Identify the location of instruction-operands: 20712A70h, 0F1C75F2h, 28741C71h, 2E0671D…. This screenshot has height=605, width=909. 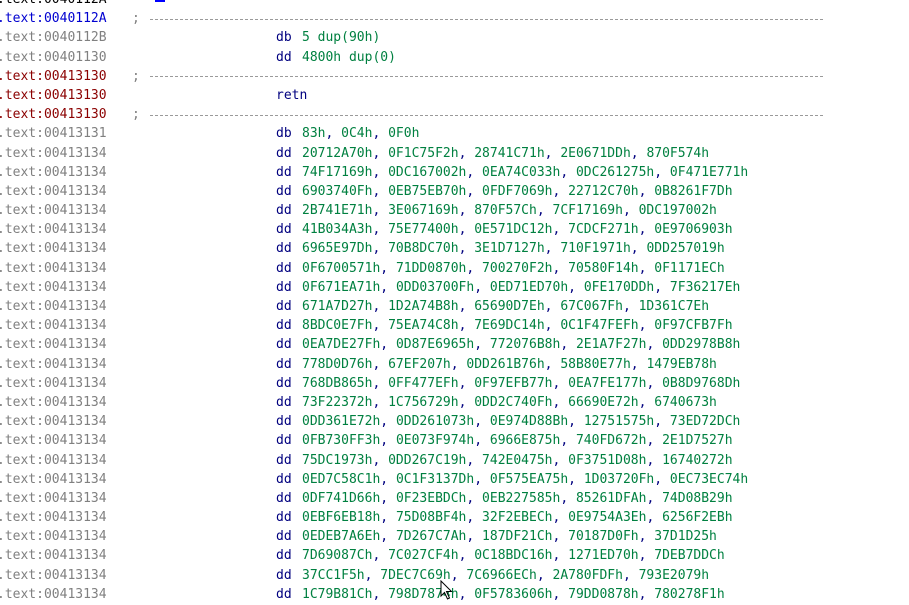
(505, 153).